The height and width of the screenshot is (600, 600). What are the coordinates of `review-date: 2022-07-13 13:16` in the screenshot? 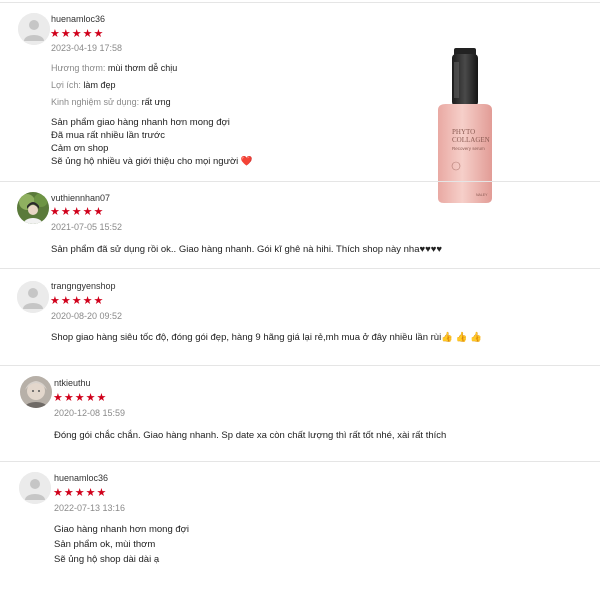 It's located at (90, 508).